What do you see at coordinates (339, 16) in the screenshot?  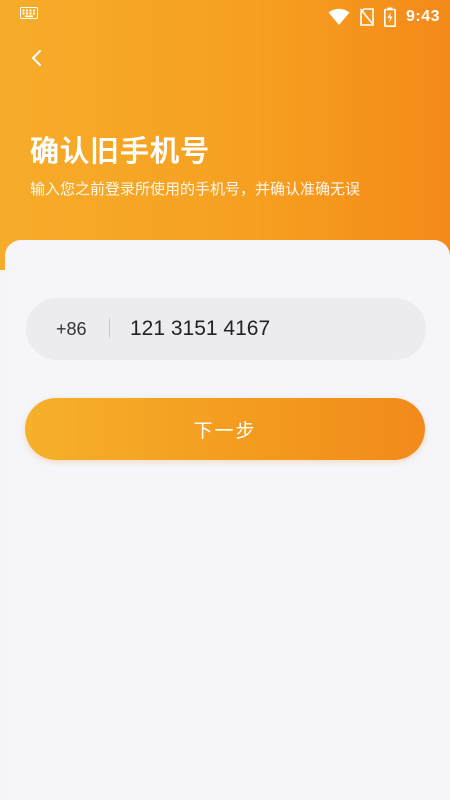 I see `wifi-icon` at bounding box center [339, 16].